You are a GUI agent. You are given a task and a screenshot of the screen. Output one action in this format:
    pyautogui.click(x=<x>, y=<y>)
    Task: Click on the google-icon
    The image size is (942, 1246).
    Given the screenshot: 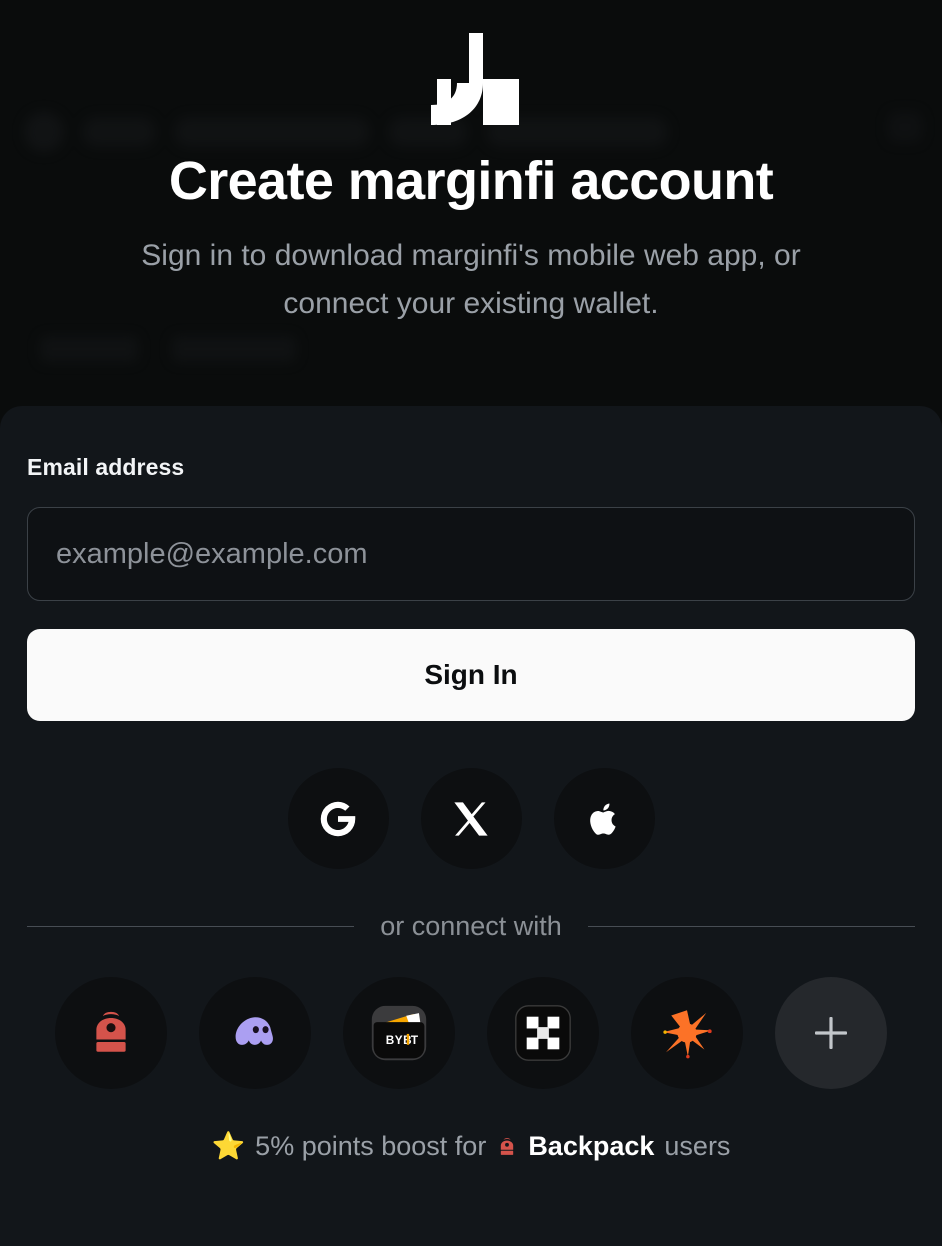 What is the action you would take?
    pyautogui.click(x=338, y=819)
    